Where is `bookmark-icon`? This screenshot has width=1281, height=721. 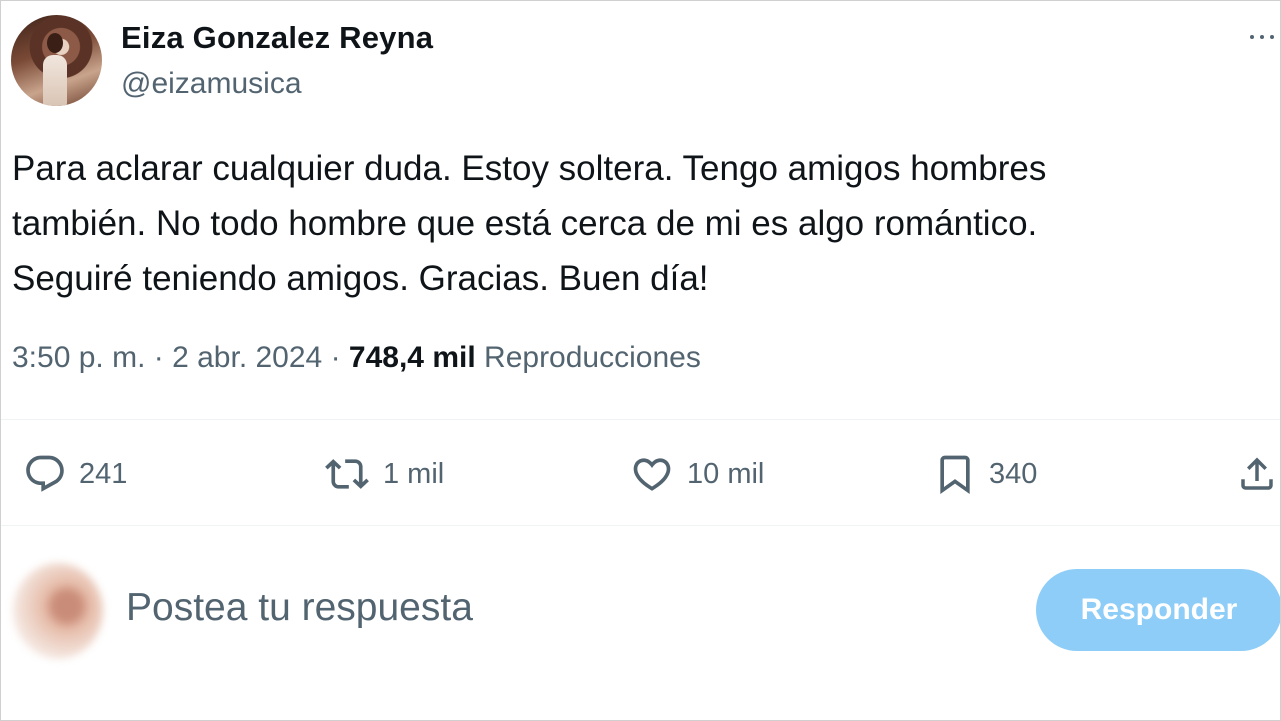
bookmark-icon is located at coordinates (955, 475).